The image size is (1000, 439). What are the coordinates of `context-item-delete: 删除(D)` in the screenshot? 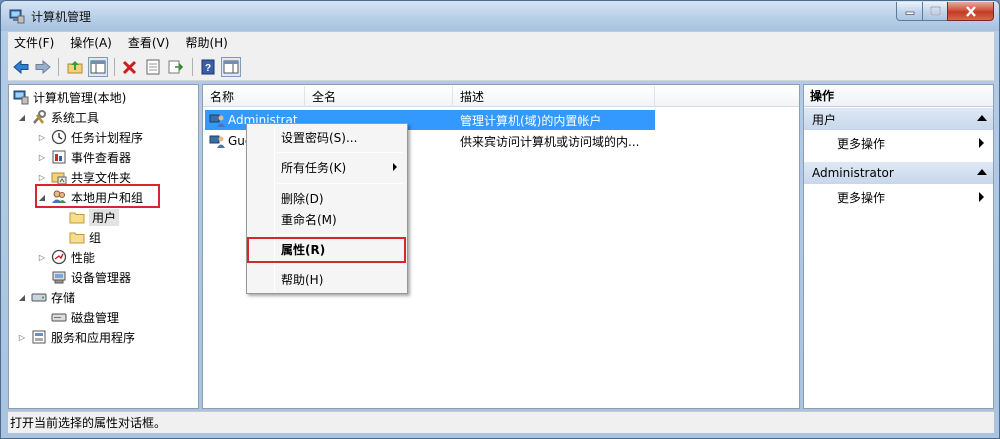 It's located at (327, 198).